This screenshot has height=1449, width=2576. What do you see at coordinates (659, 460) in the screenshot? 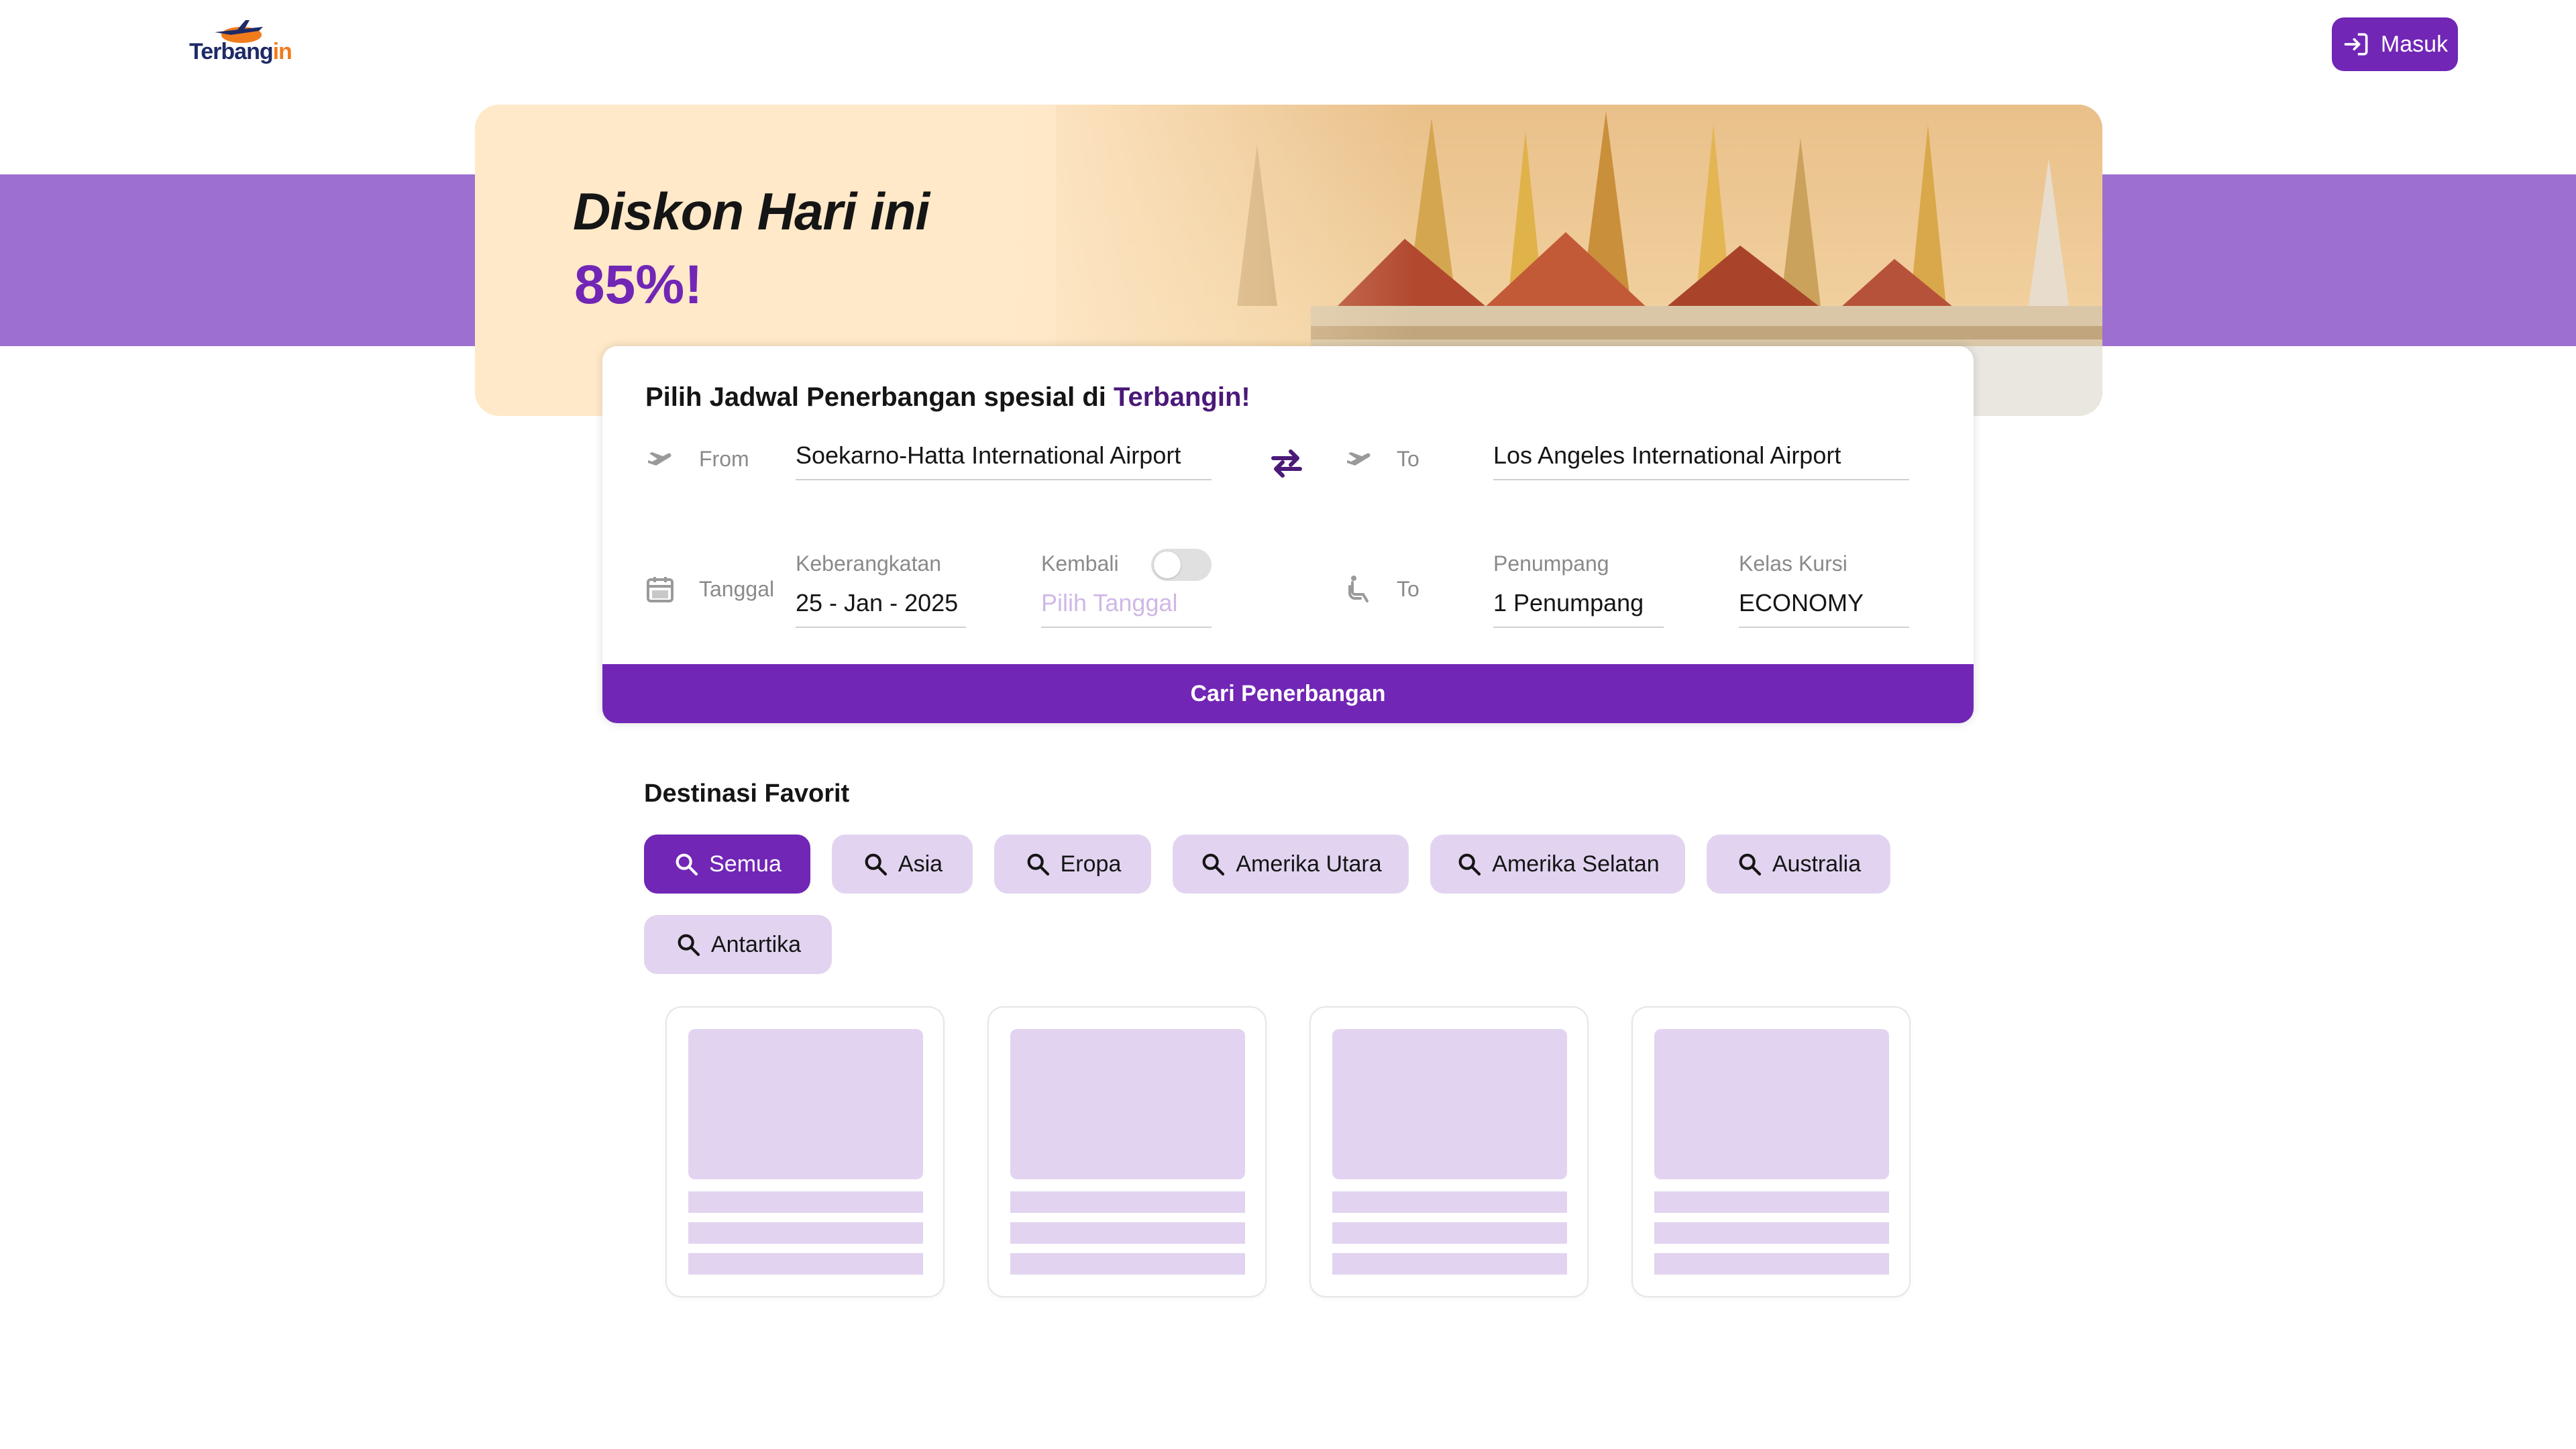
I see `plane-takeoff-icon` at bounding box center [659, 460].